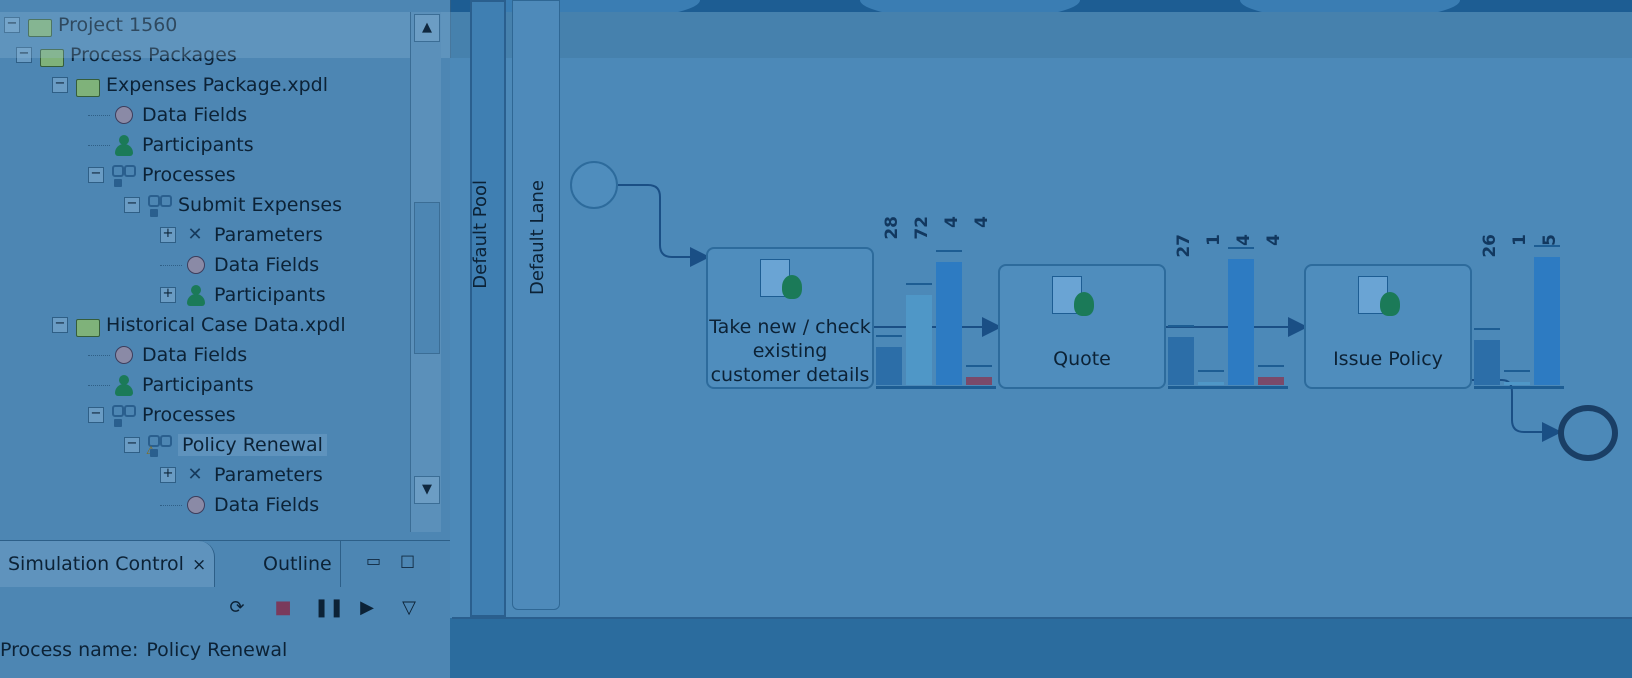  I want to click on stat-count-label: 72, so click(922, 228).